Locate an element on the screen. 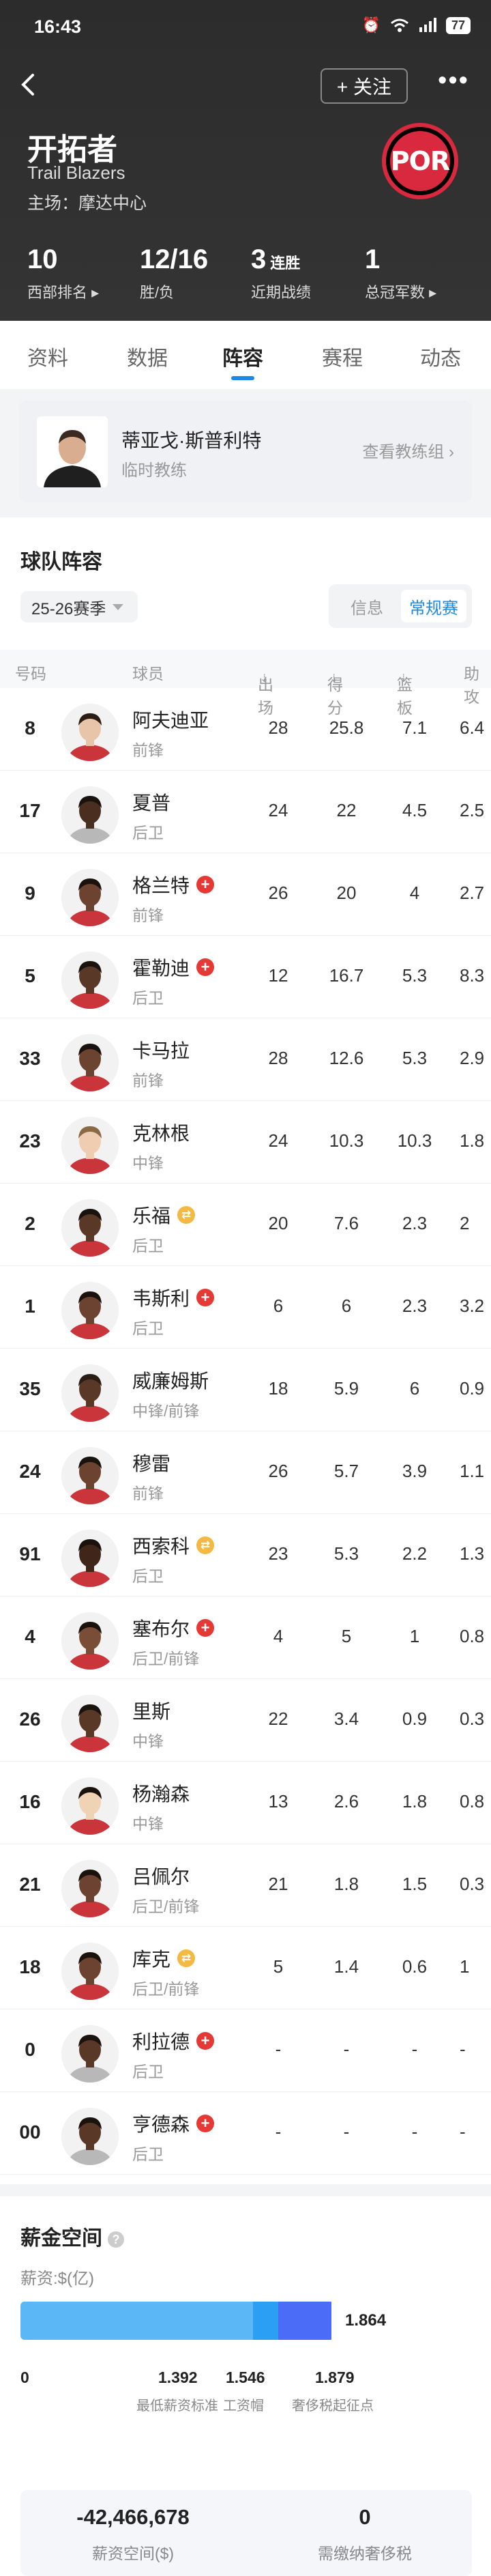  player-points: 2.6 is located at coordinates (346, 1801).